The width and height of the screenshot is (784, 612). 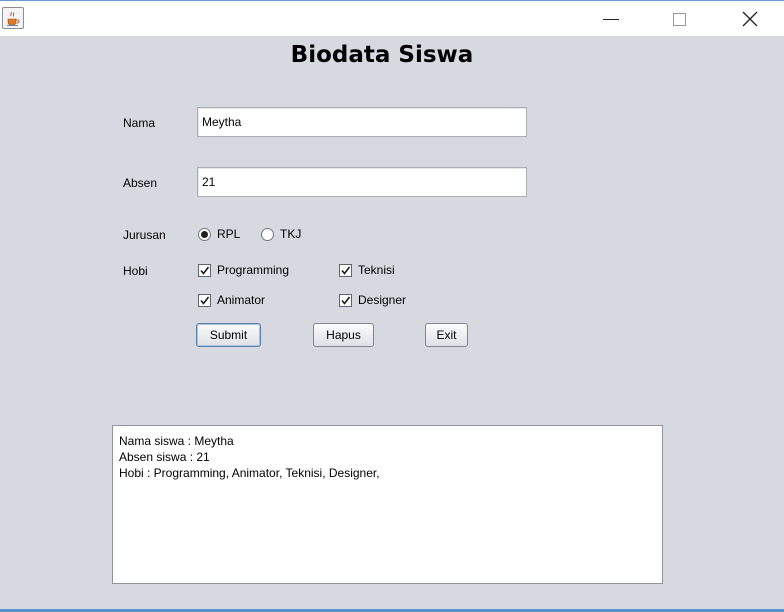 What do you see at coordinates (229, 234) in the screenshot?
I see `radio-rpl-label: RPL` at bounding box center [229, 234].